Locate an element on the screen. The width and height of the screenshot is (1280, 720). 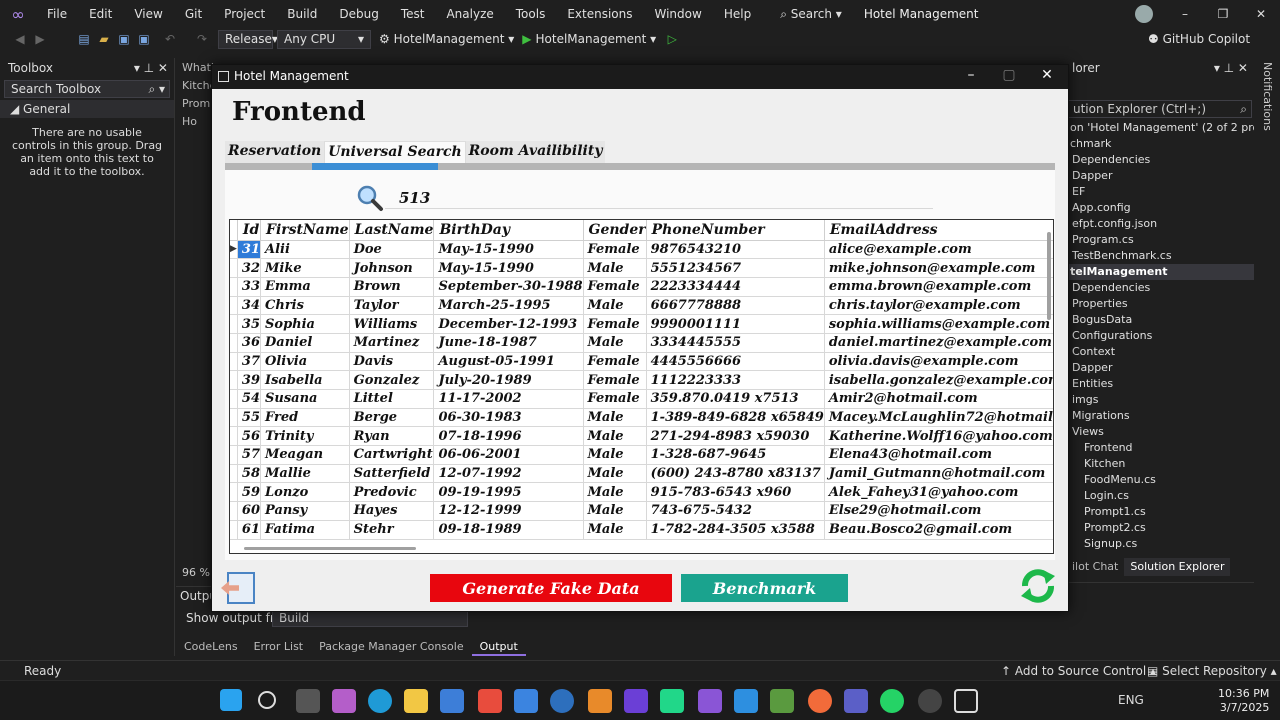
menu-item-analyze: Analyze is located at coordinates (469, 14).